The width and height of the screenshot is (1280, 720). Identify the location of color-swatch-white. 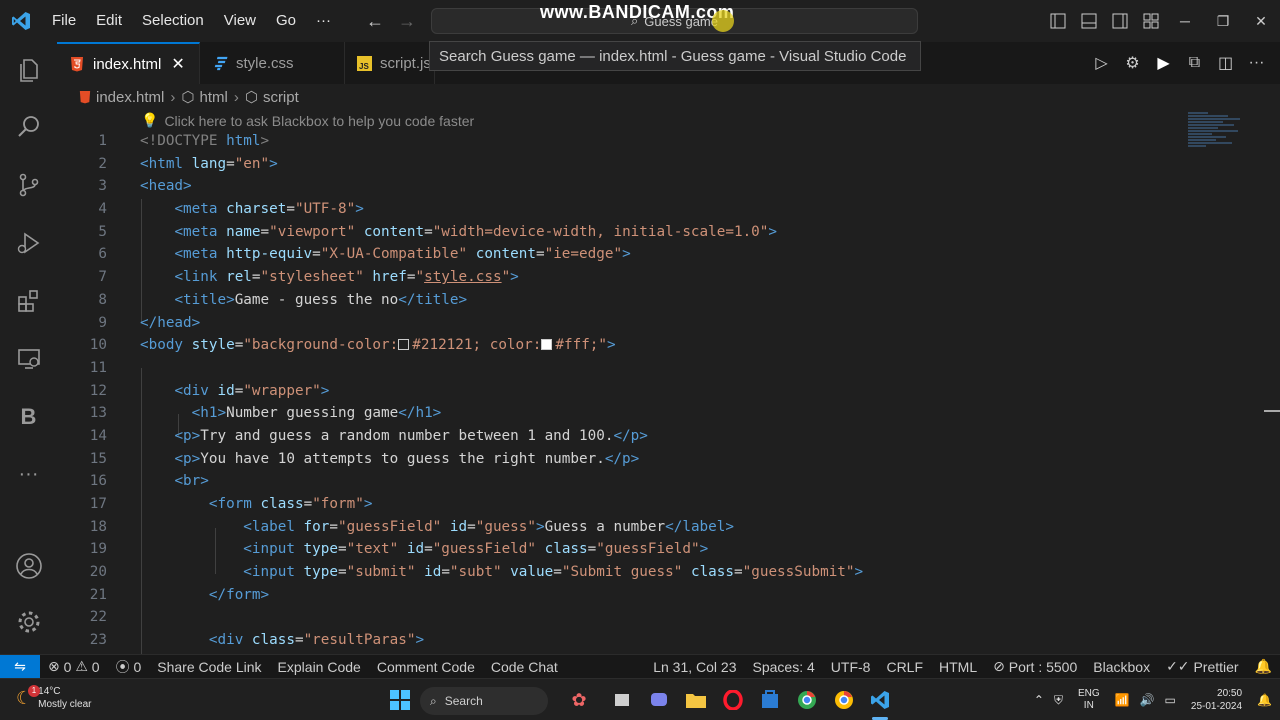
(547, 345).